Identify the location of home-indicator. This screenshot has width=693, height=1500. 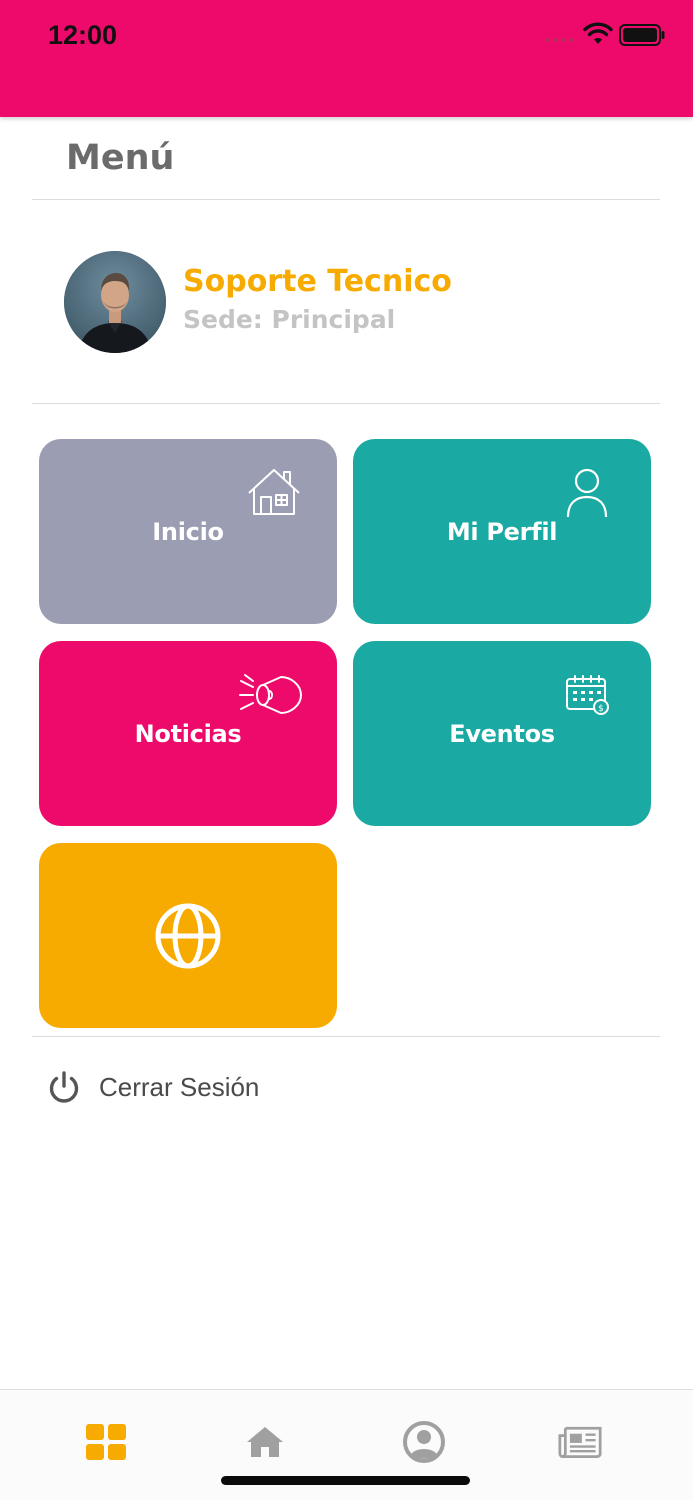
(345, 1480).